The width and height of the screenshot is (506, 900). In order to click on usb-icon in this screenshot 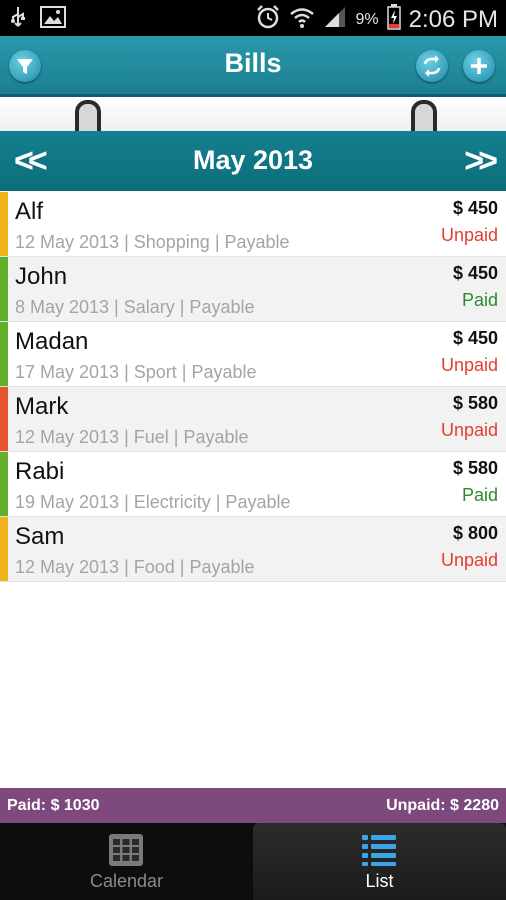, I will do `click(18, 19)`.